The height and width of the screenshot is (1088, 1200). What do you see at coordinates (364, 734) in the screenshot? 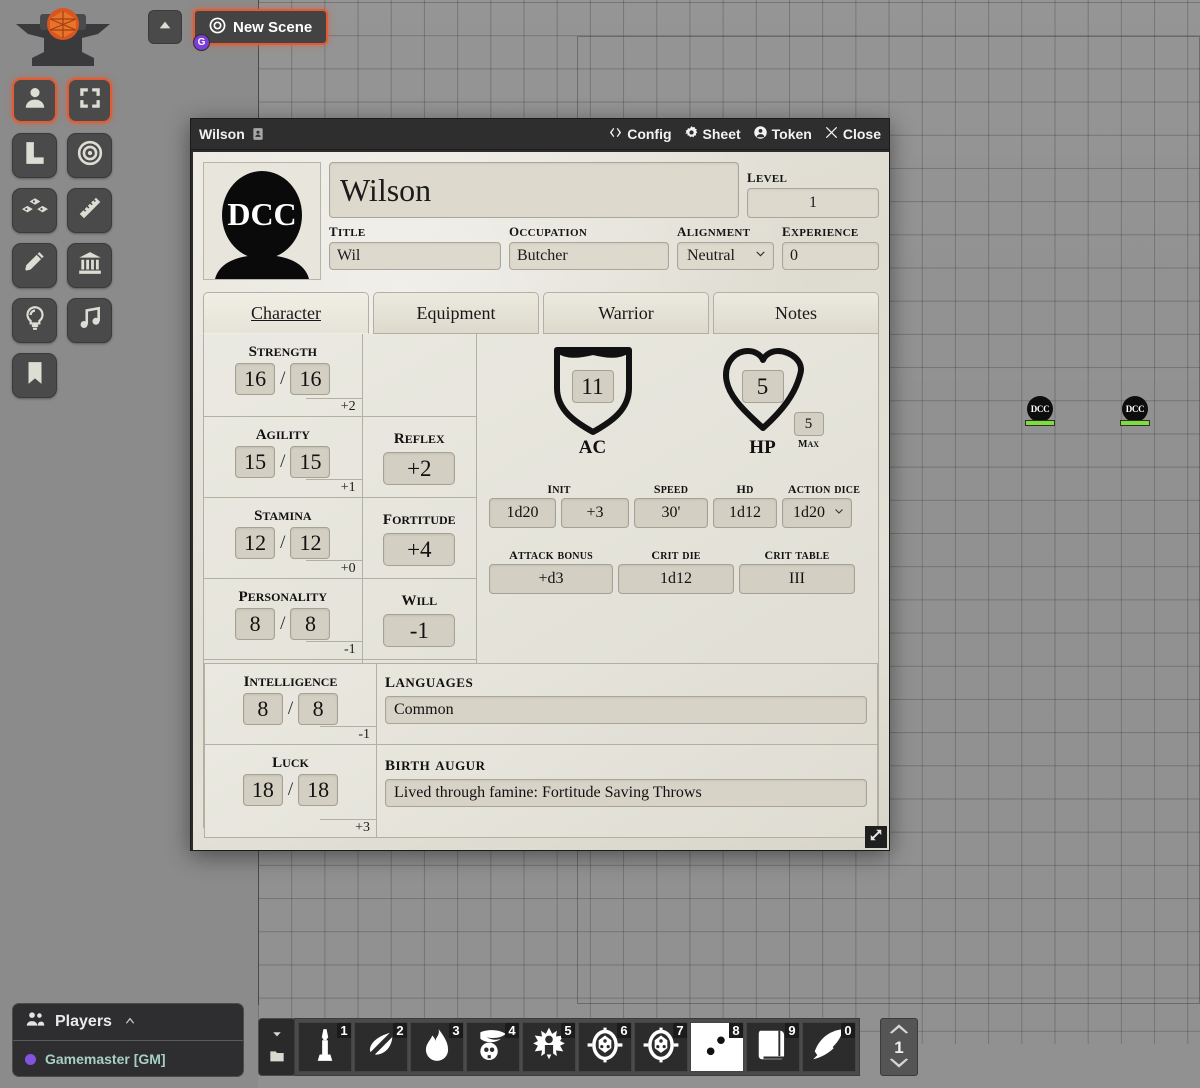
I see `ability-modifier: -1` at bounding box center [364, 734].